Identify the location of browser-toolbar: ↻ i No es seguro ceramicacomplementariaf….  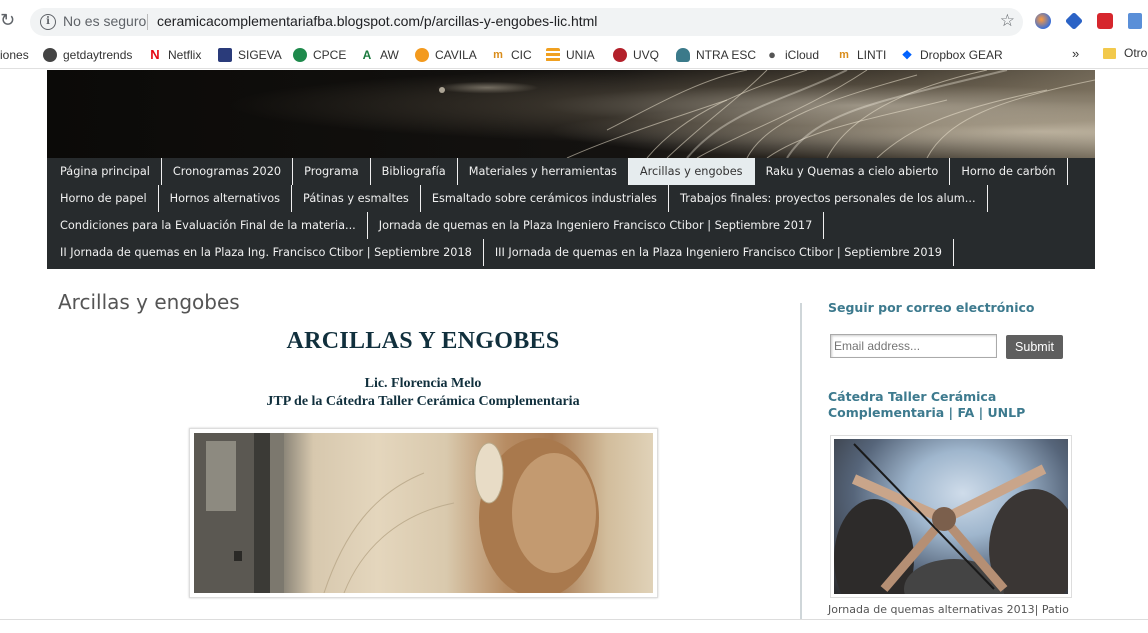
(574, 21).